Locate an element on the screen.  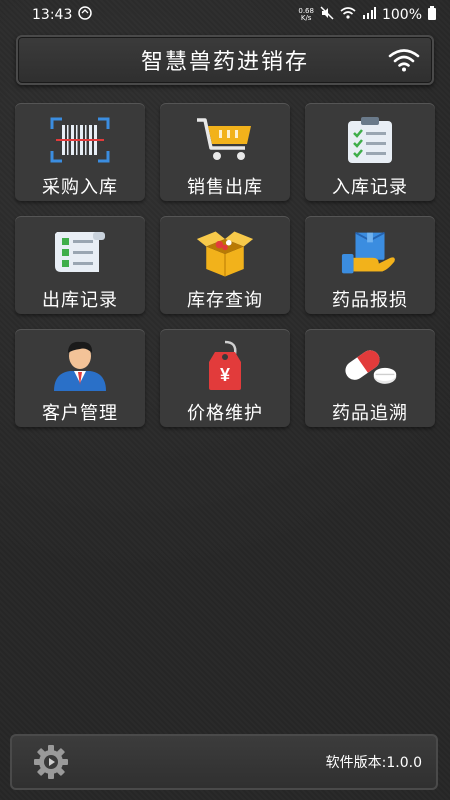
signal-icon is located at coordinates (369, 15).